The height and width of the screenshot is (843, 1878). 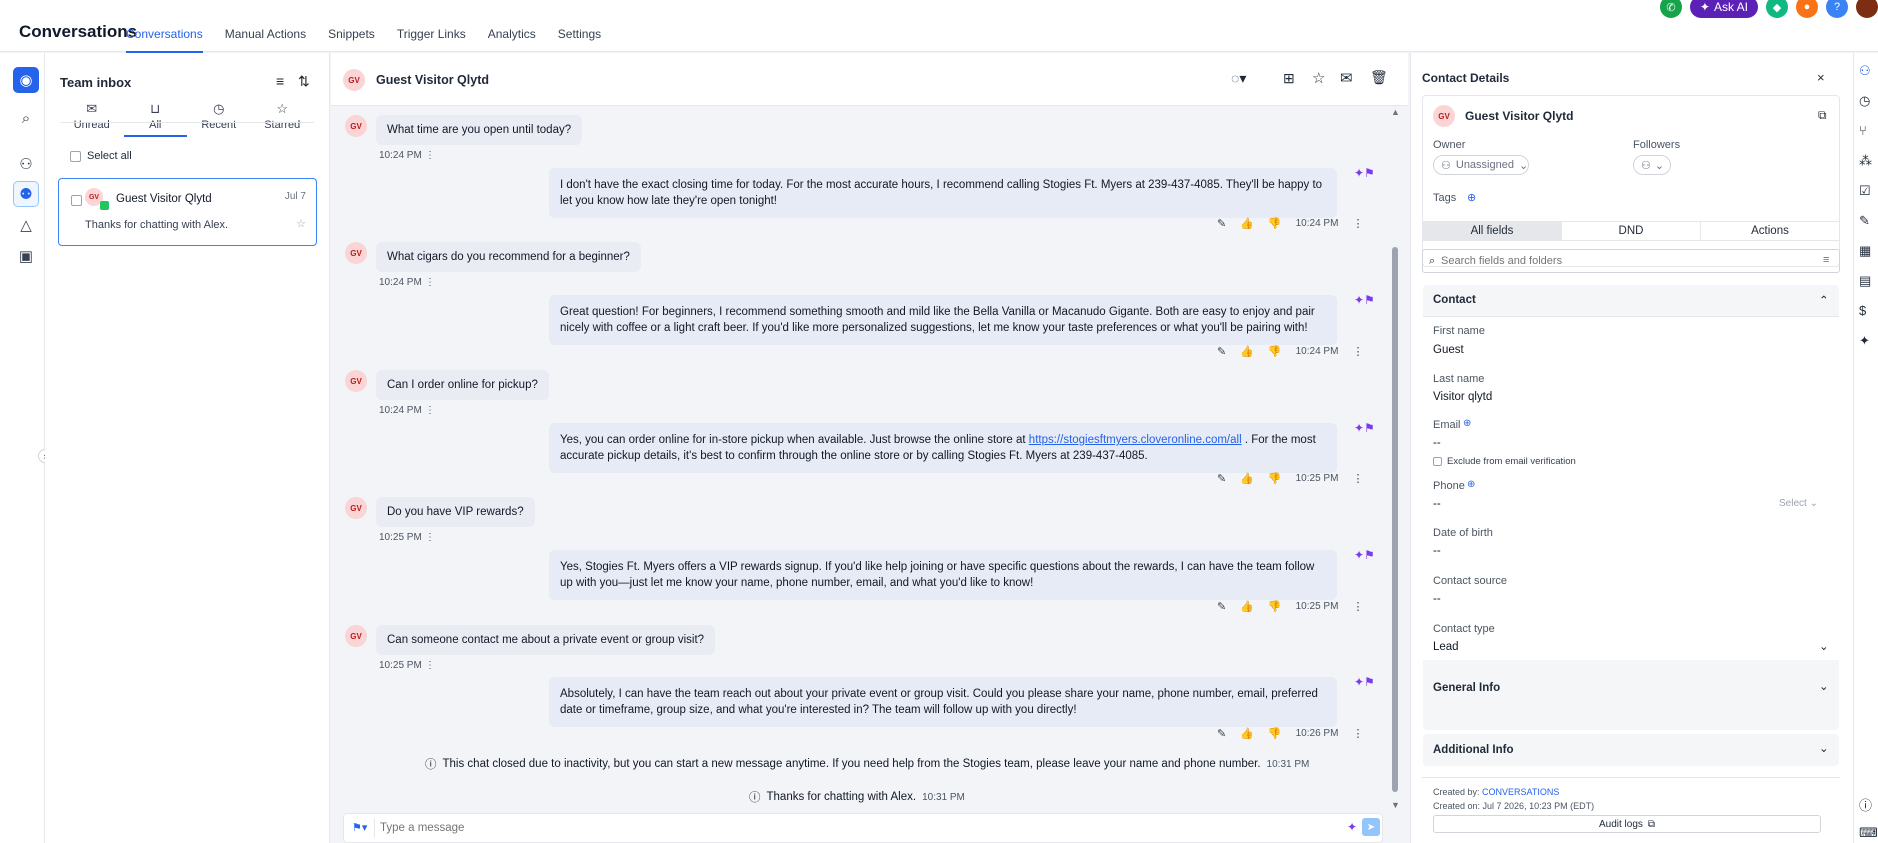 What do you see at coordinates (1865, 251) in the screenshot?
I see `calendar-icon: ▦` at bounding box center [1865, 251].